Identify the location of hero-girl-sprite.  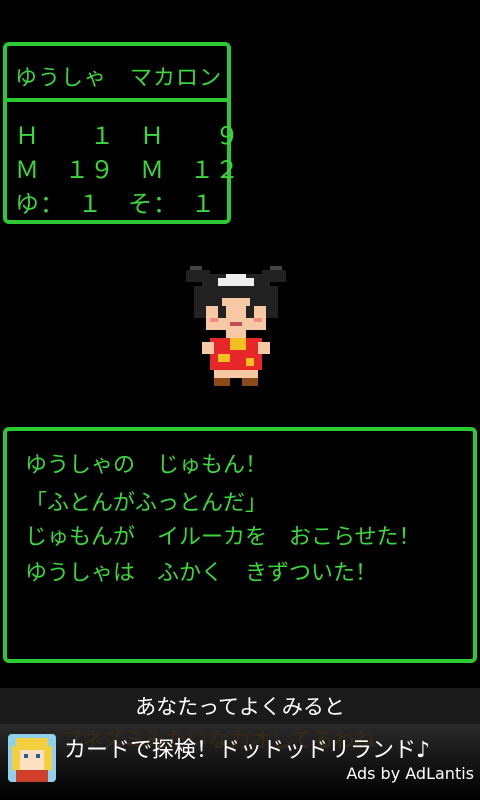
(236, 326).